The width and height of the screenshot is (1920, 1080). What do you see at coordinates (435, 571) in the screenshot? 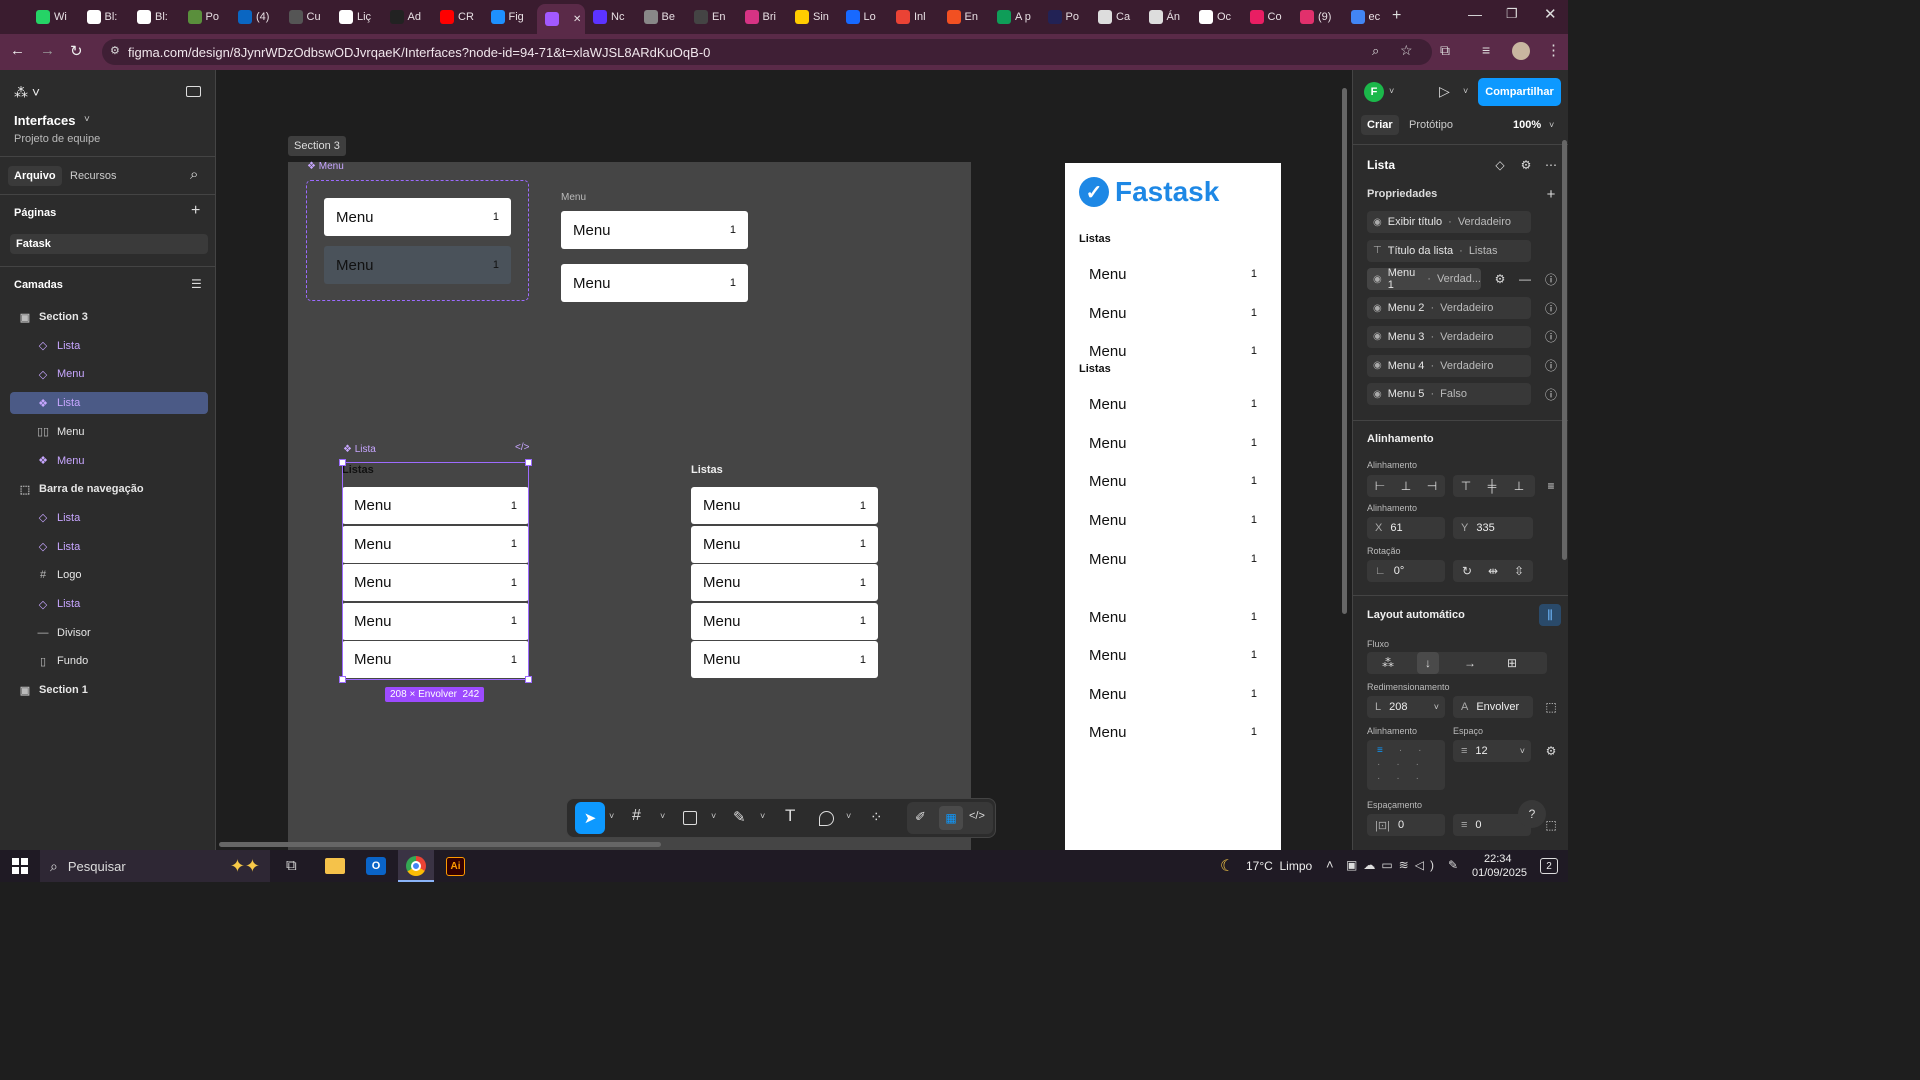
I see `selection-box` at bounding box center [435, 571].